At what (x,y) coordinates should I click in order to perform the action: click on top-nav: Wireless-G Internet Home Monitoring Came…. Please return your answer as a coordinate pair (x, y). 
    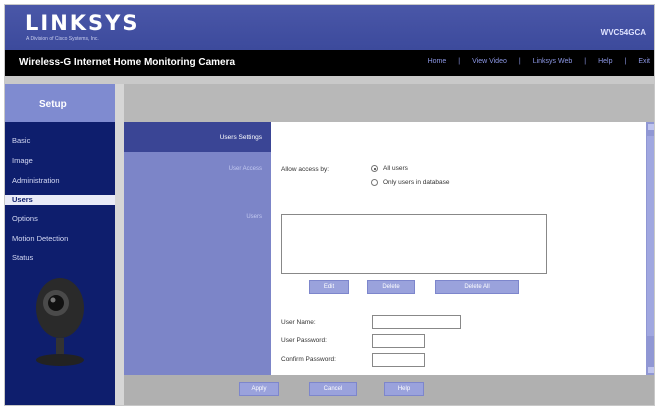
    Looking at the image, I should click on (329, 63).